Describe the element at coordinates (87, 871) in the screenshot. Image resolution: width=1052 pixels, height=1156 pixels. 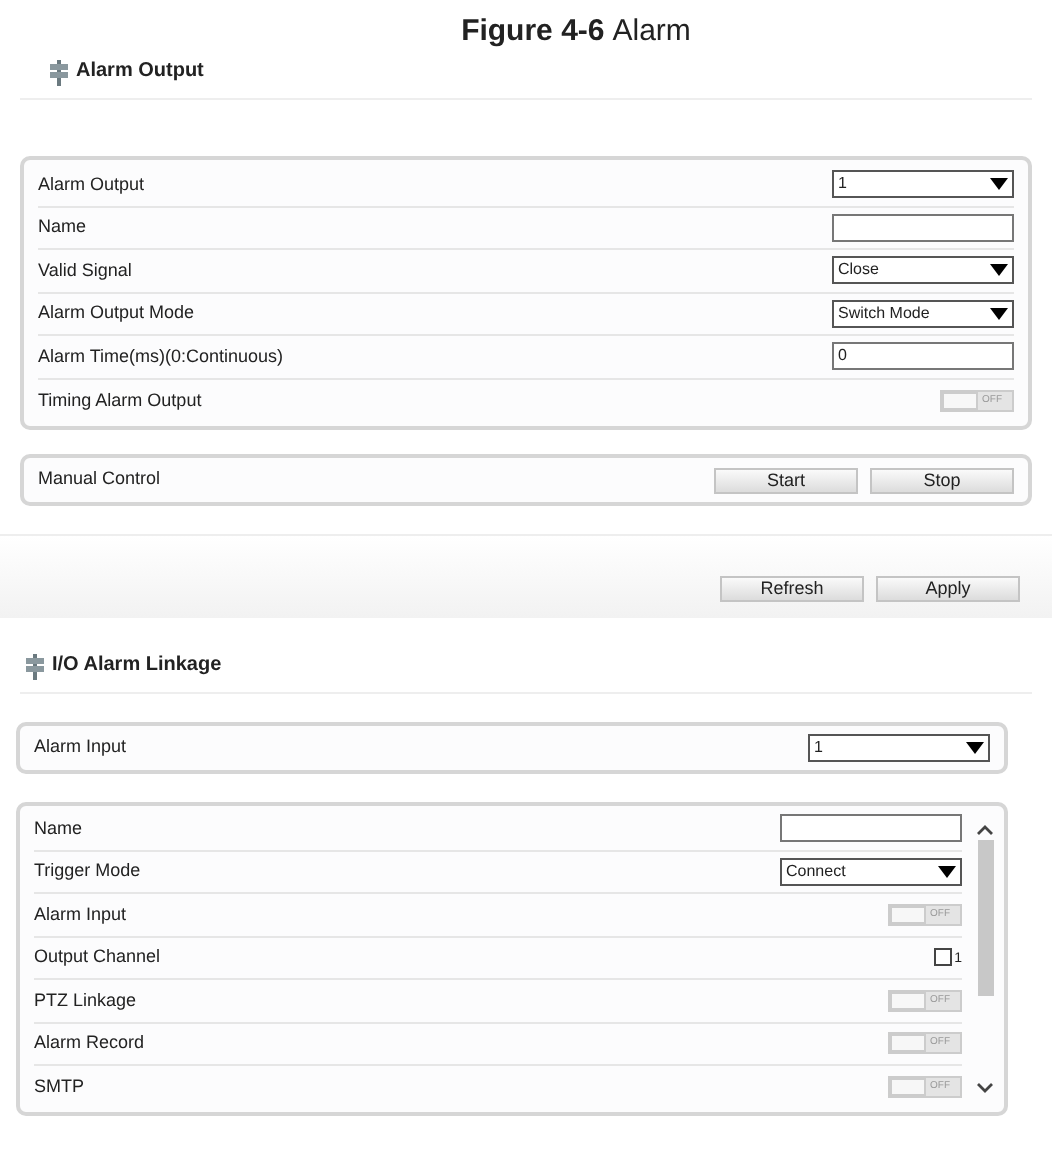
I see `field-label: Trigger Mode` at that location.